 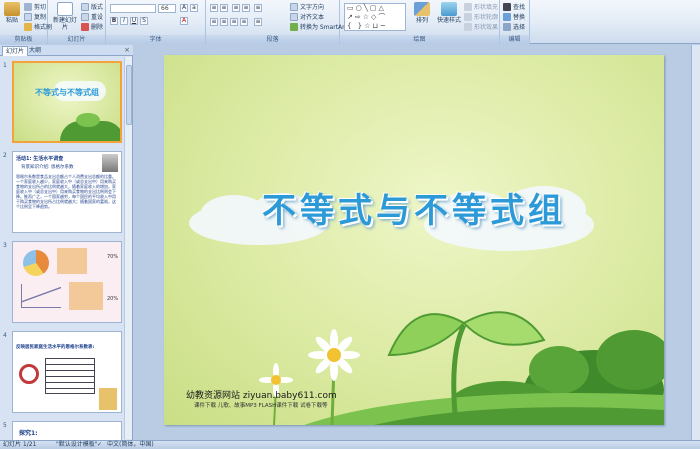 What do you see at coordinates (246, 8) in the screenshot?
I see `increase-indent-button: ≡` at bounding box center [246, 8].